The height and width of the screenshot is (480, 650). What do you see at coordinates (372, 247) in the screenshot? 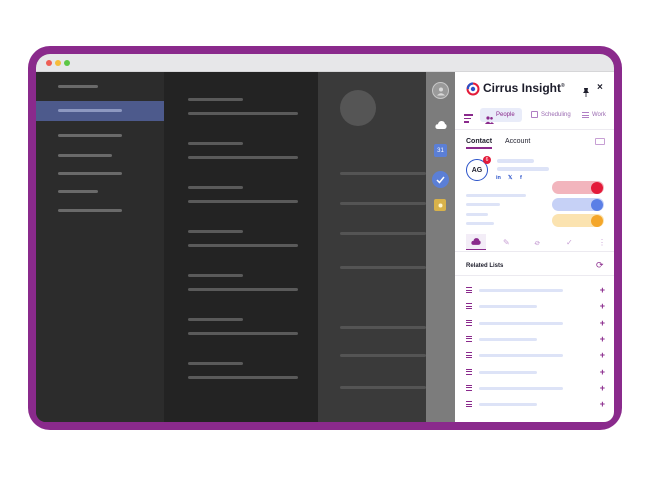
I see `reading-pane` at bounding box center [372, 247].